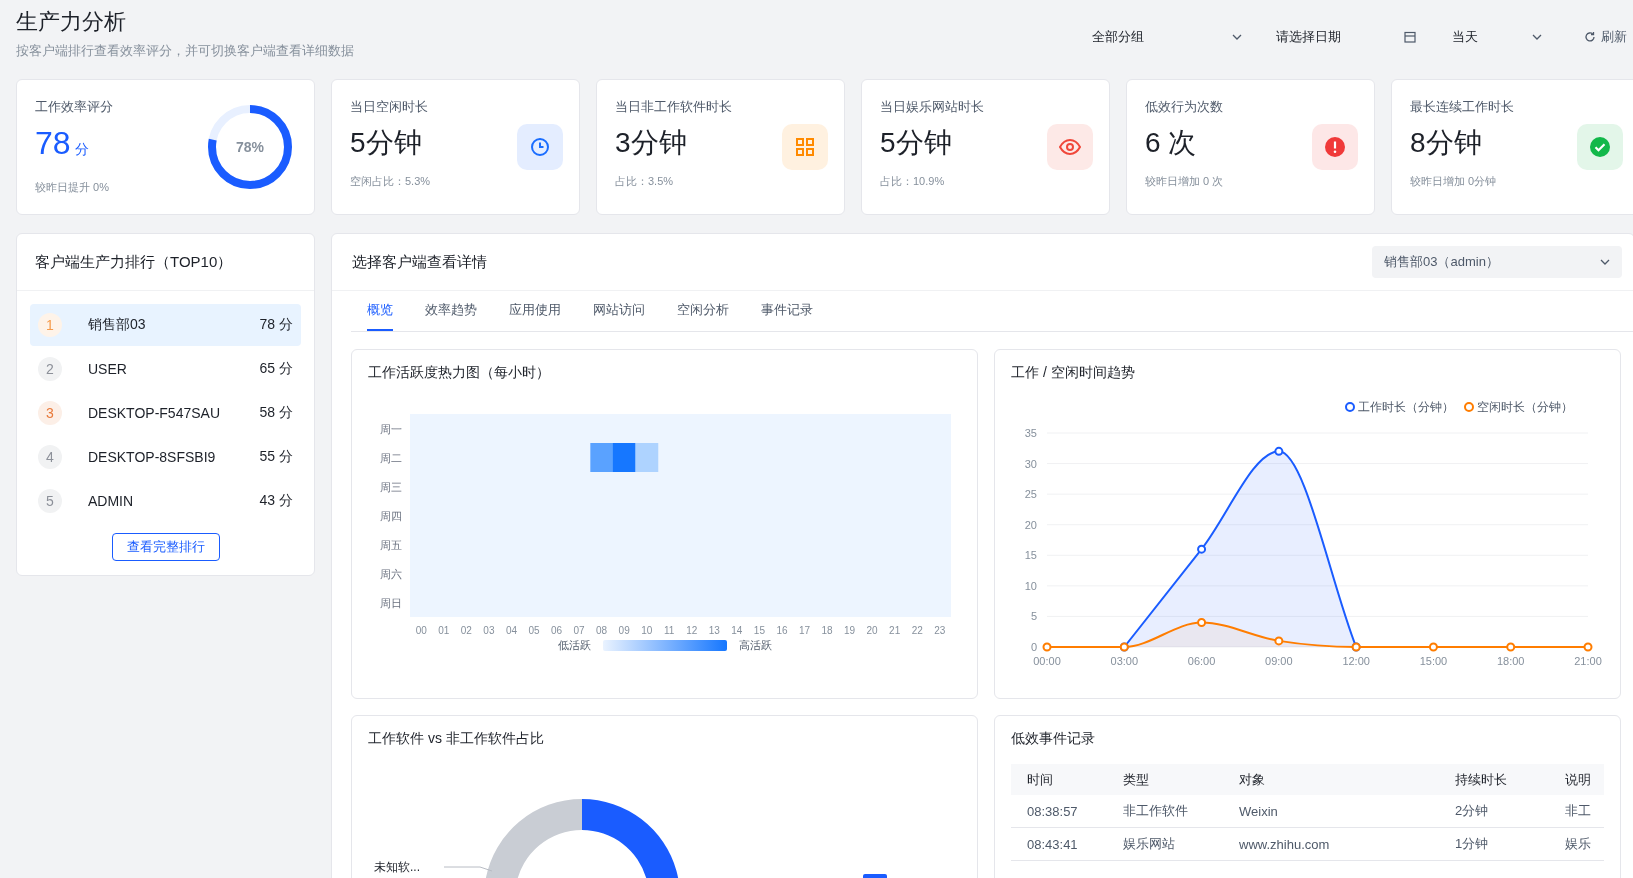 The width and height of the screenshot is (1633, 878). I want to click on hour-label: 18, so click(827, 630).